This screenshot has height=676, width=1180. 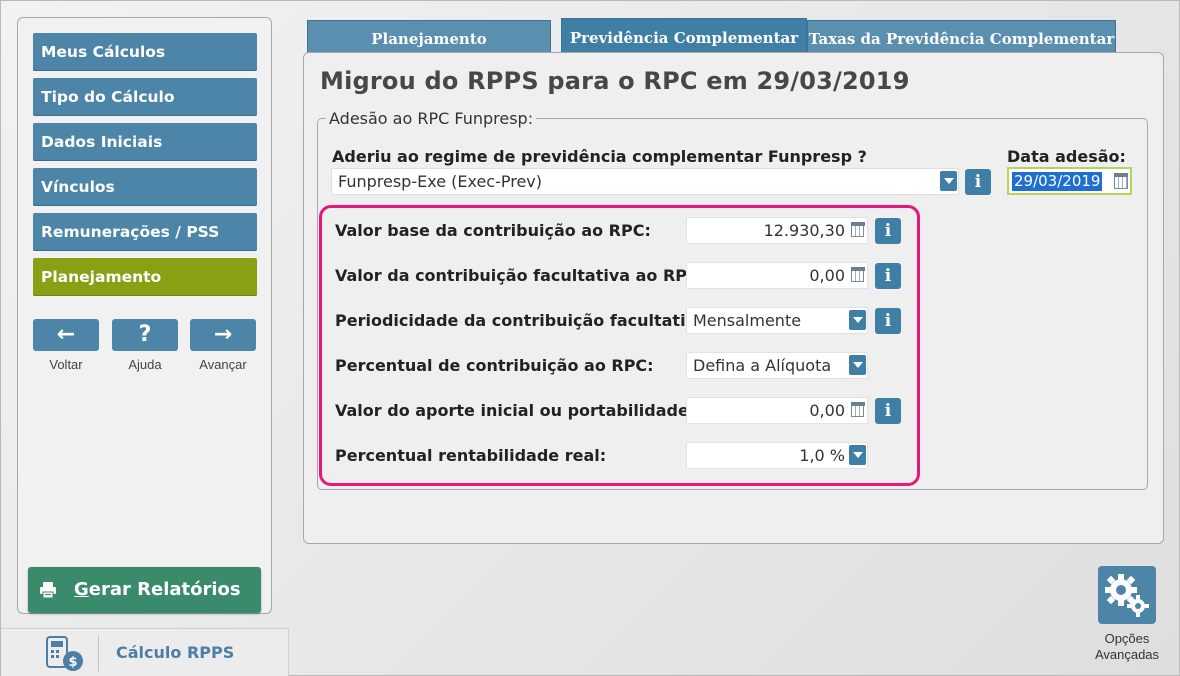 I want to click on contribution-percent-select: Defina a Alíquota, so click(x=777, y=365).